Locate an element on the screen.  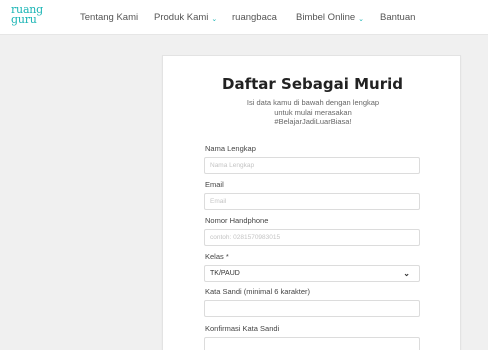
nav-produk-kami: Produk Kami ⌄ is located at coordinates (185, 17).